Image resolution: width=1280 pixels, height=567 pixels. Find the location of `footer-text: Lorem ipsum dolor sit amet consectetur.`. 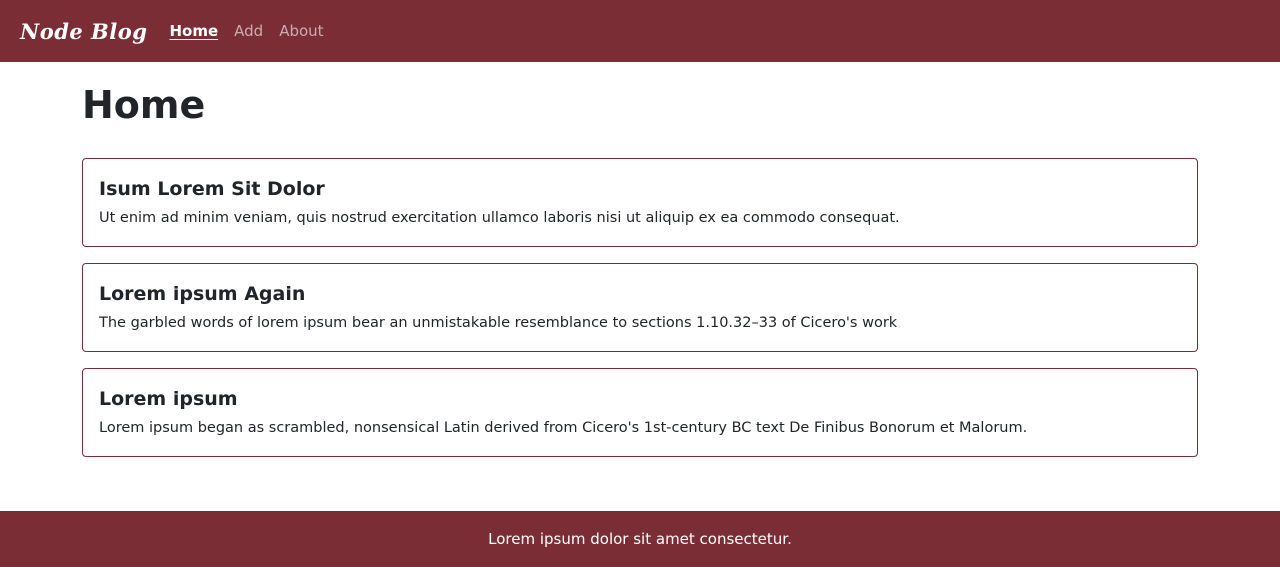

footer-text: Lorem ipsum dolor sit amet consectetur. is located at coordinates (640, 539).